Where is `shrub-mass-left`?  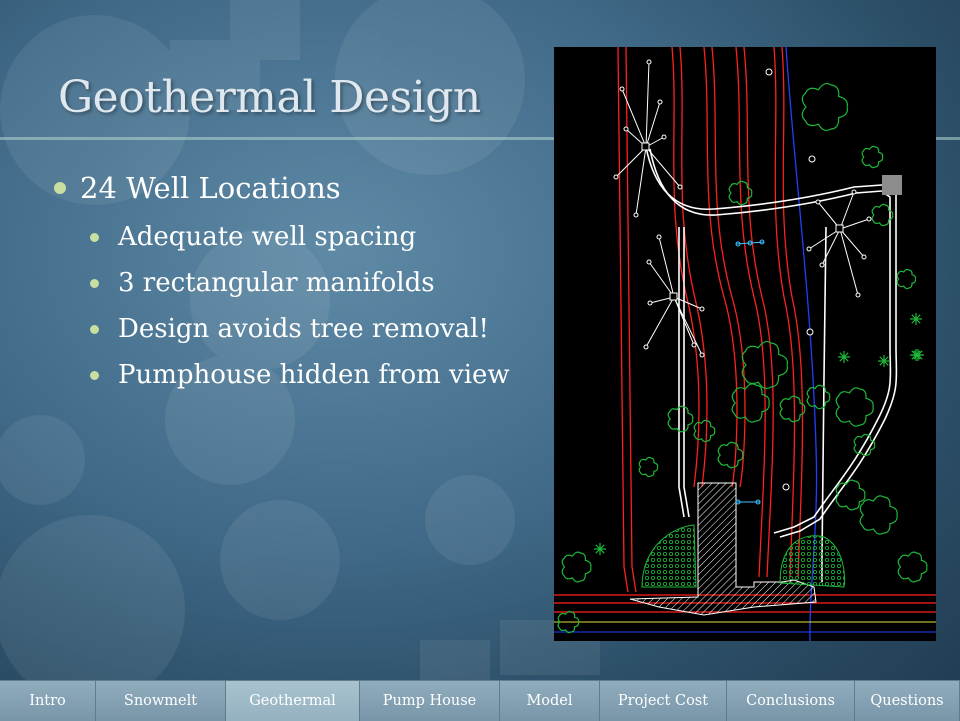 shrub-mass-left is located at coordinates (669, 556).